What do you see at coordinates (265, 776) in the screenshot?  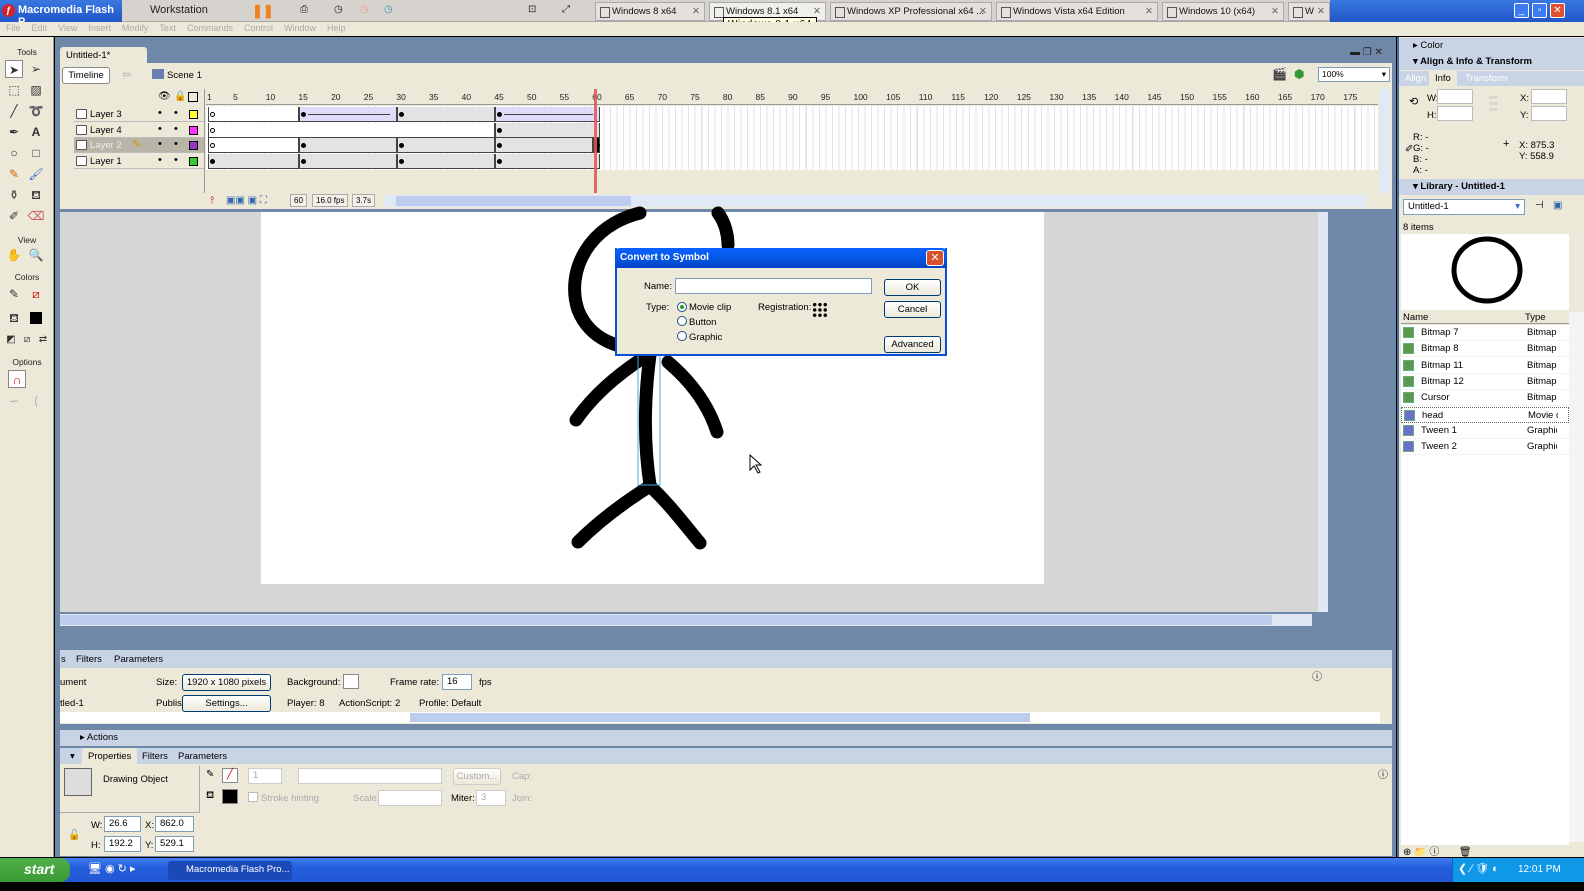 I see `stroke-width-input: 1` at bounding box center [265, 776].